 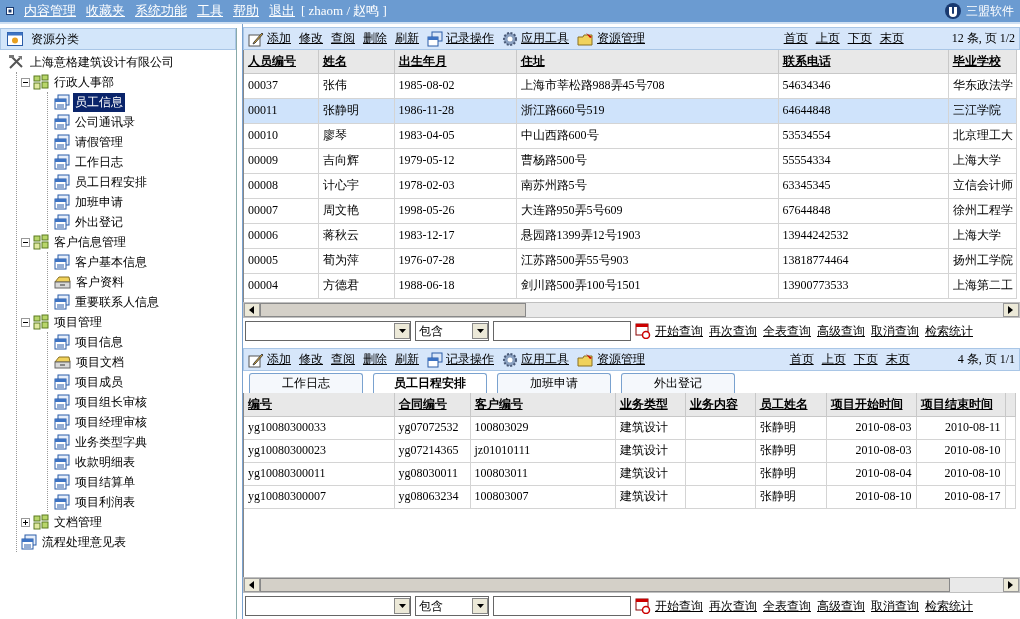 I want to click on tab: 外出登记, so click(x=678, y=383).